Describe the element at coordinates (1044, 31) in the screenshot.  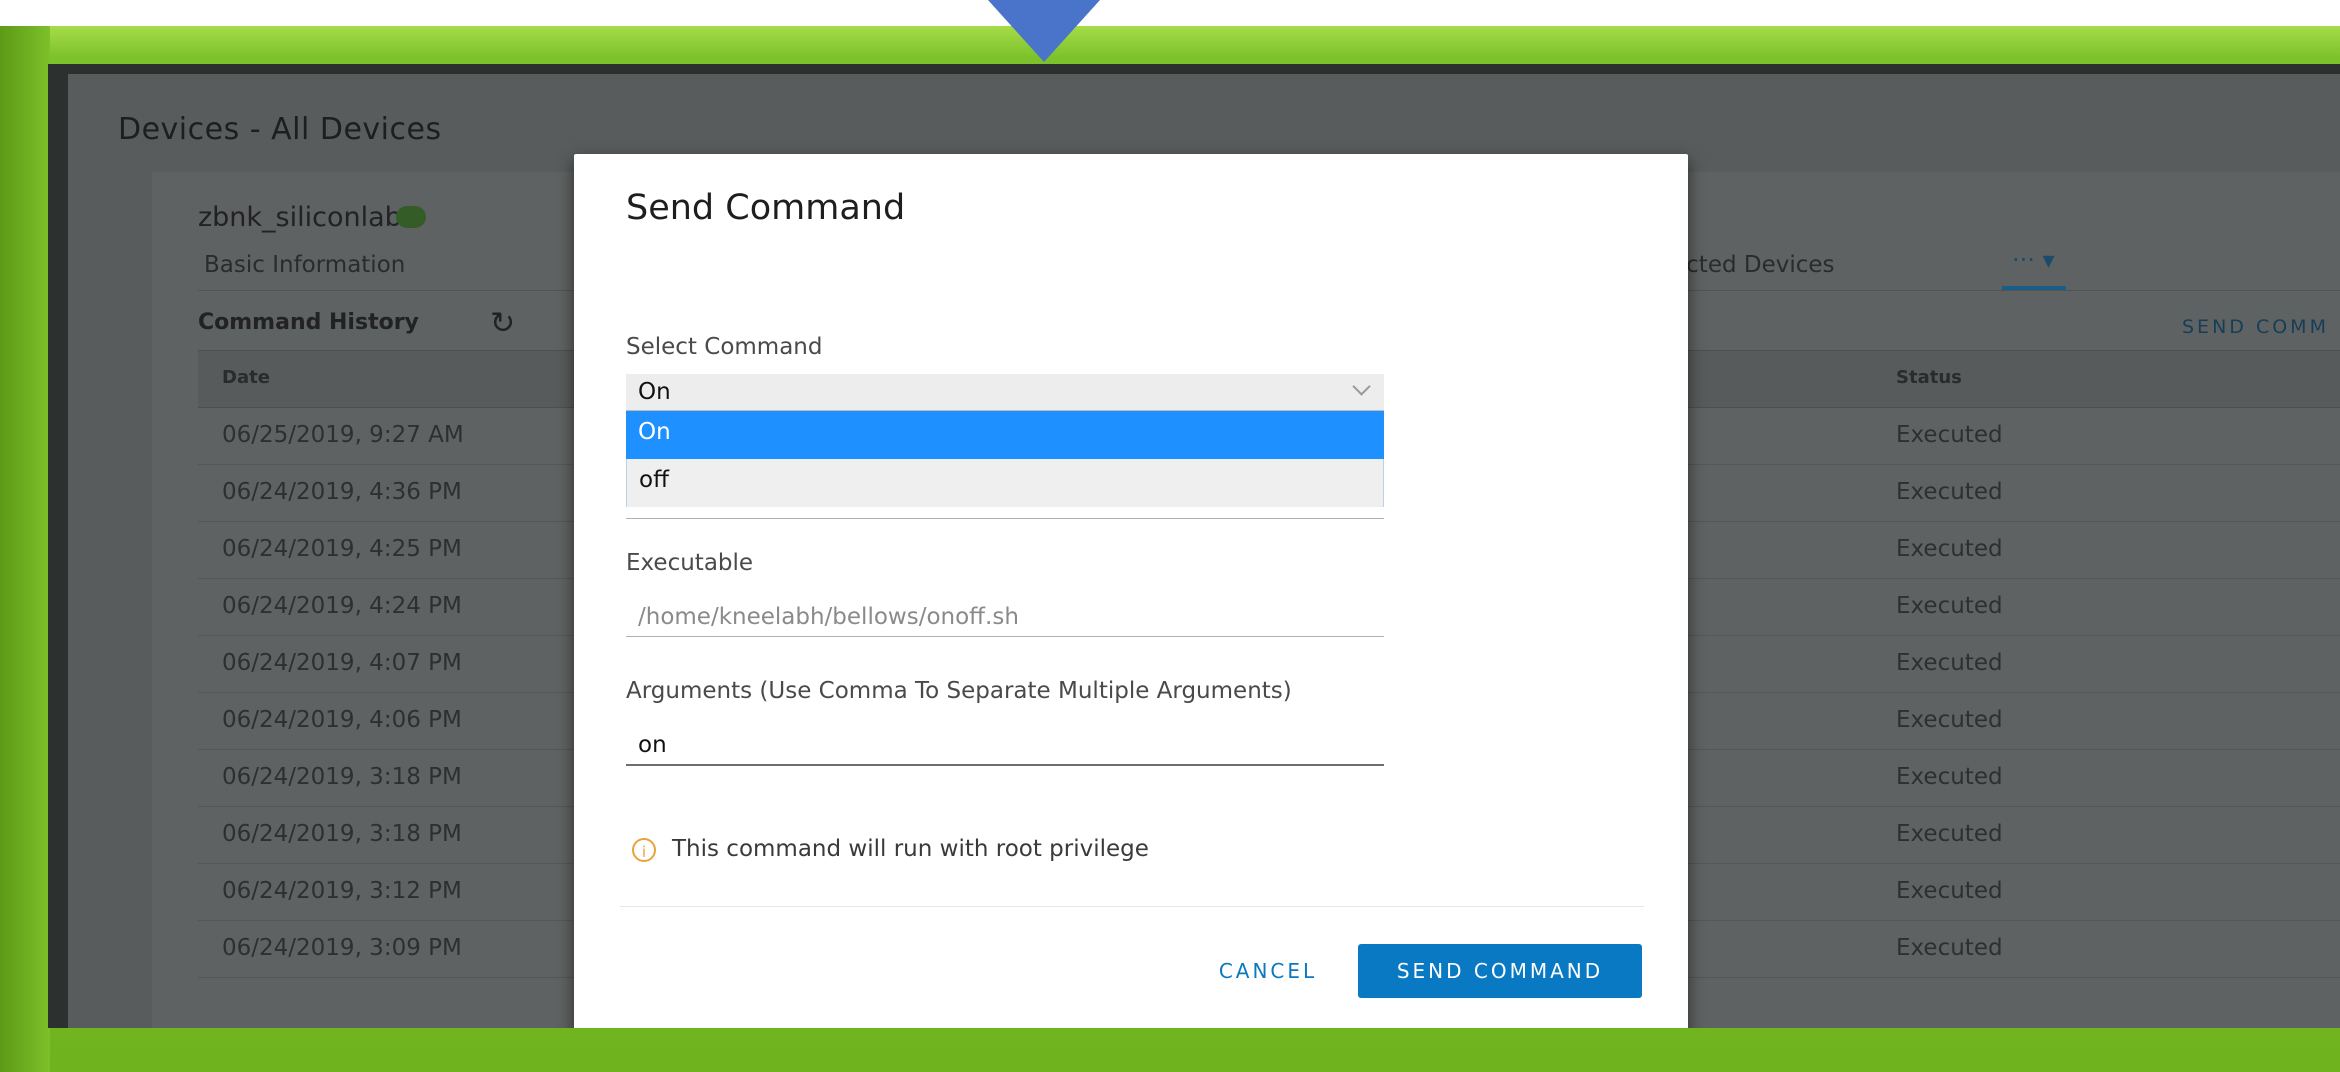
I see `pointer-arrow-icon` at that location.